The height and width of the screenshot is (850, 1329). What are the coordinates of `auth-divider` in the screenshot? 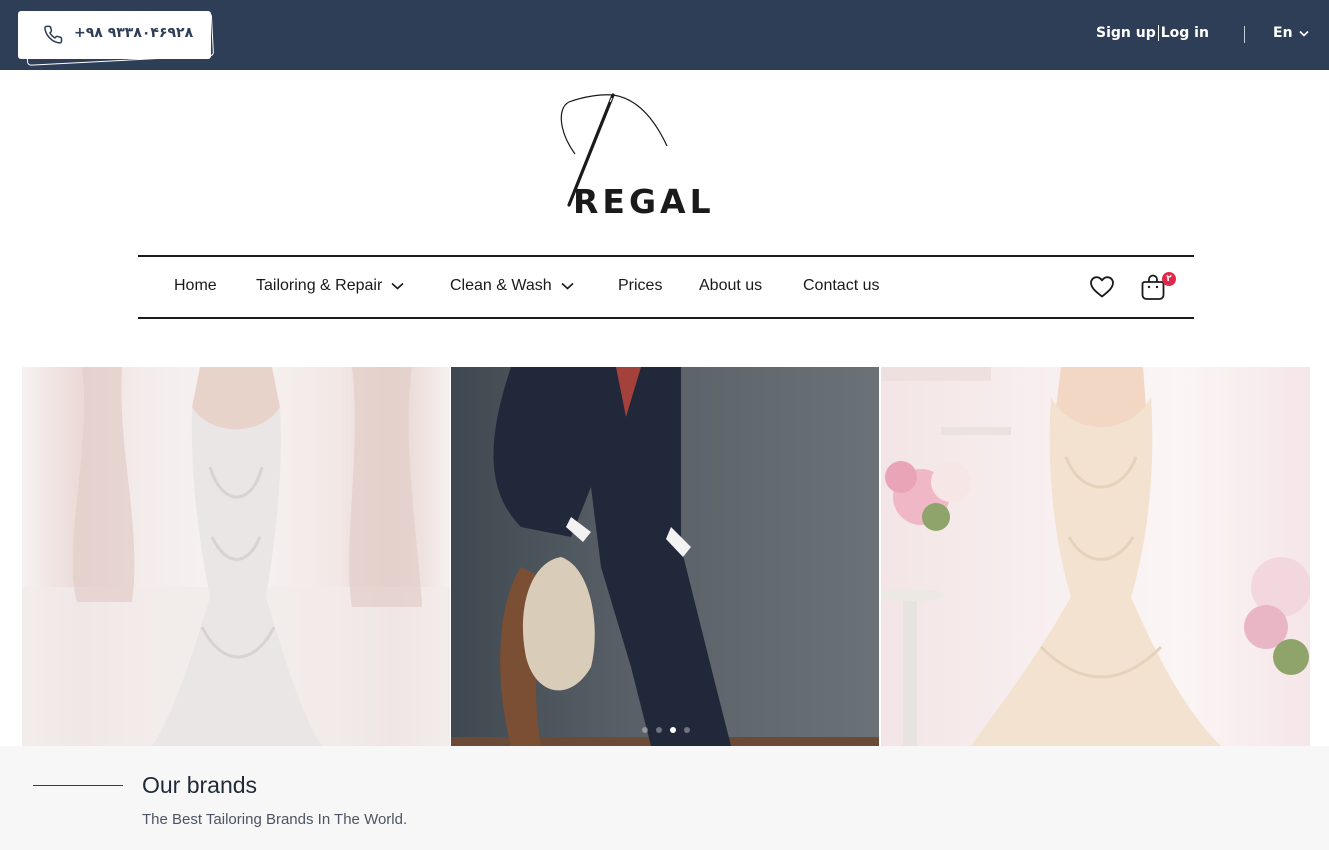 It's located at (1158, 33).